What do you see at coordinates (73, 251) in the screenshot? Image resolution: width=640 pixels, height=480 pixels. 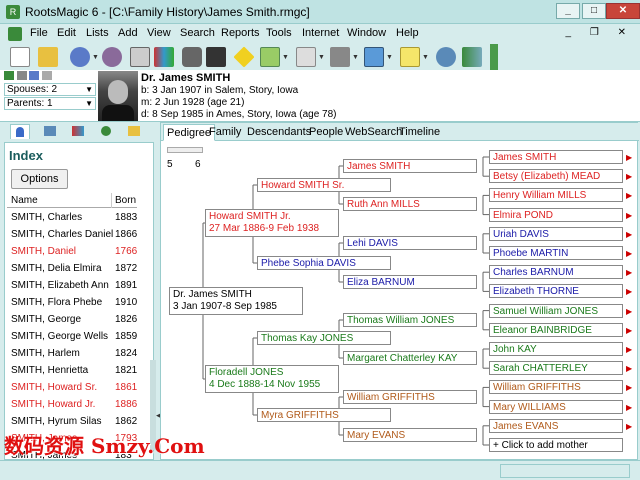 I see `list-item: SMITH, Daniel 1766` at bounding box center [73, 251].